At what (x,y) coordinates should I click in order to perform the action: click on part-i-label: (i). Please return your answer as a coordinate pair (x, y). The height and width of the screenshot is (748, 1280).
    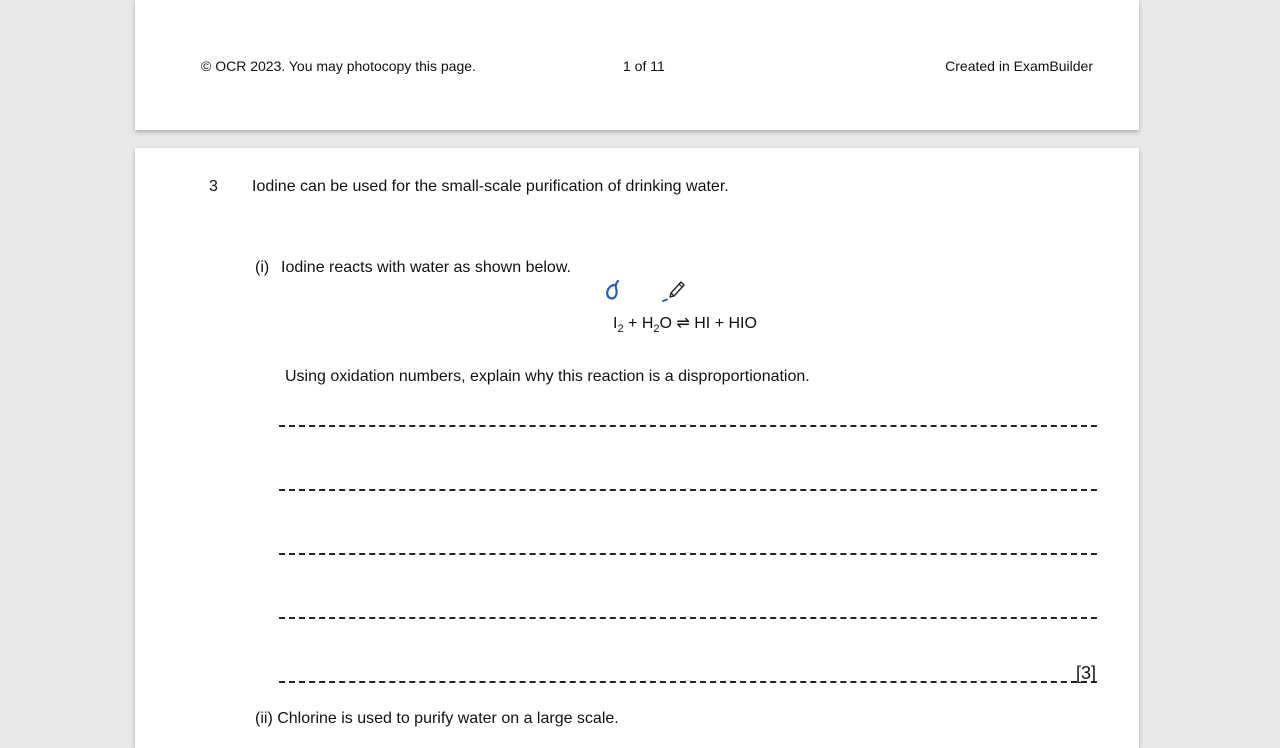
    Looking at the image, I should click on (262, 267).